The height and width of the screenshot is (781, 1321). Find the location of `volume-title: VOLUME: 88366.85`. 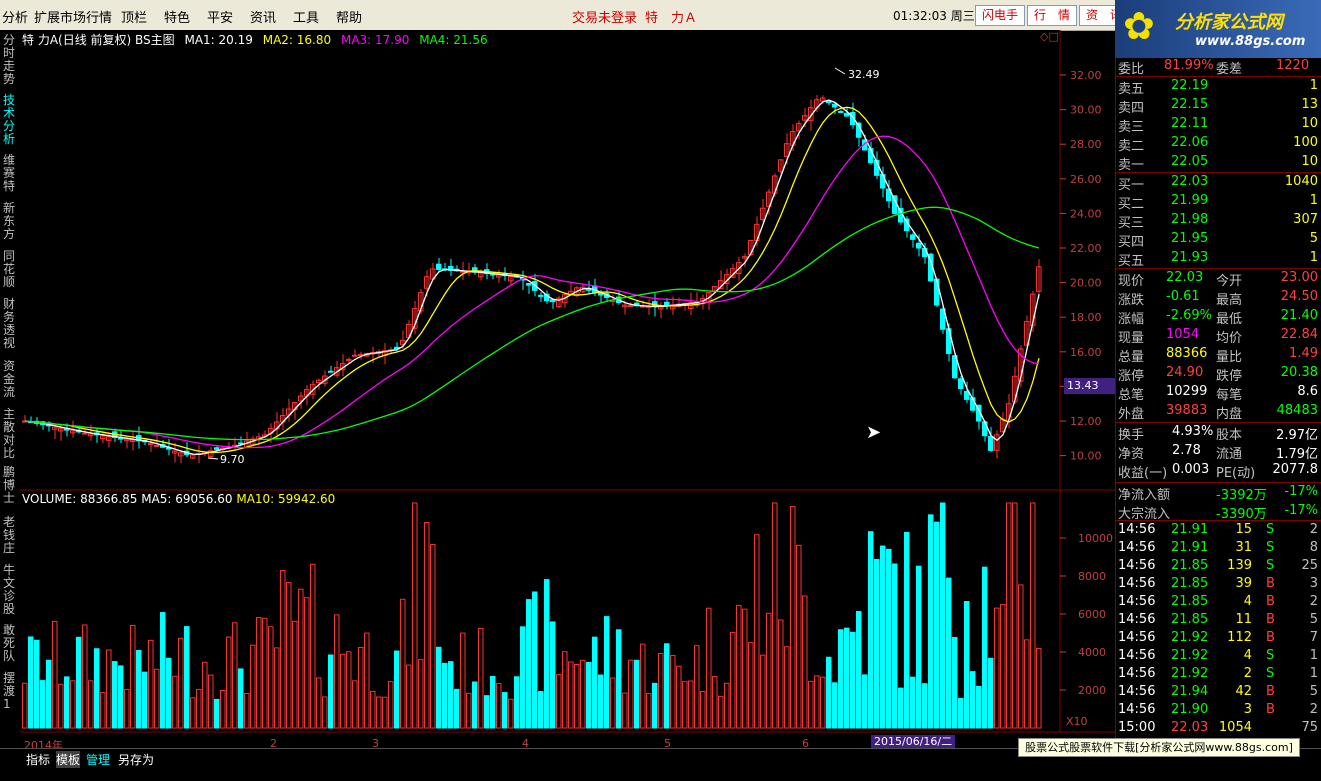

volume-title: VOLUME: 88366.85 is located at coordinates (80, 499).